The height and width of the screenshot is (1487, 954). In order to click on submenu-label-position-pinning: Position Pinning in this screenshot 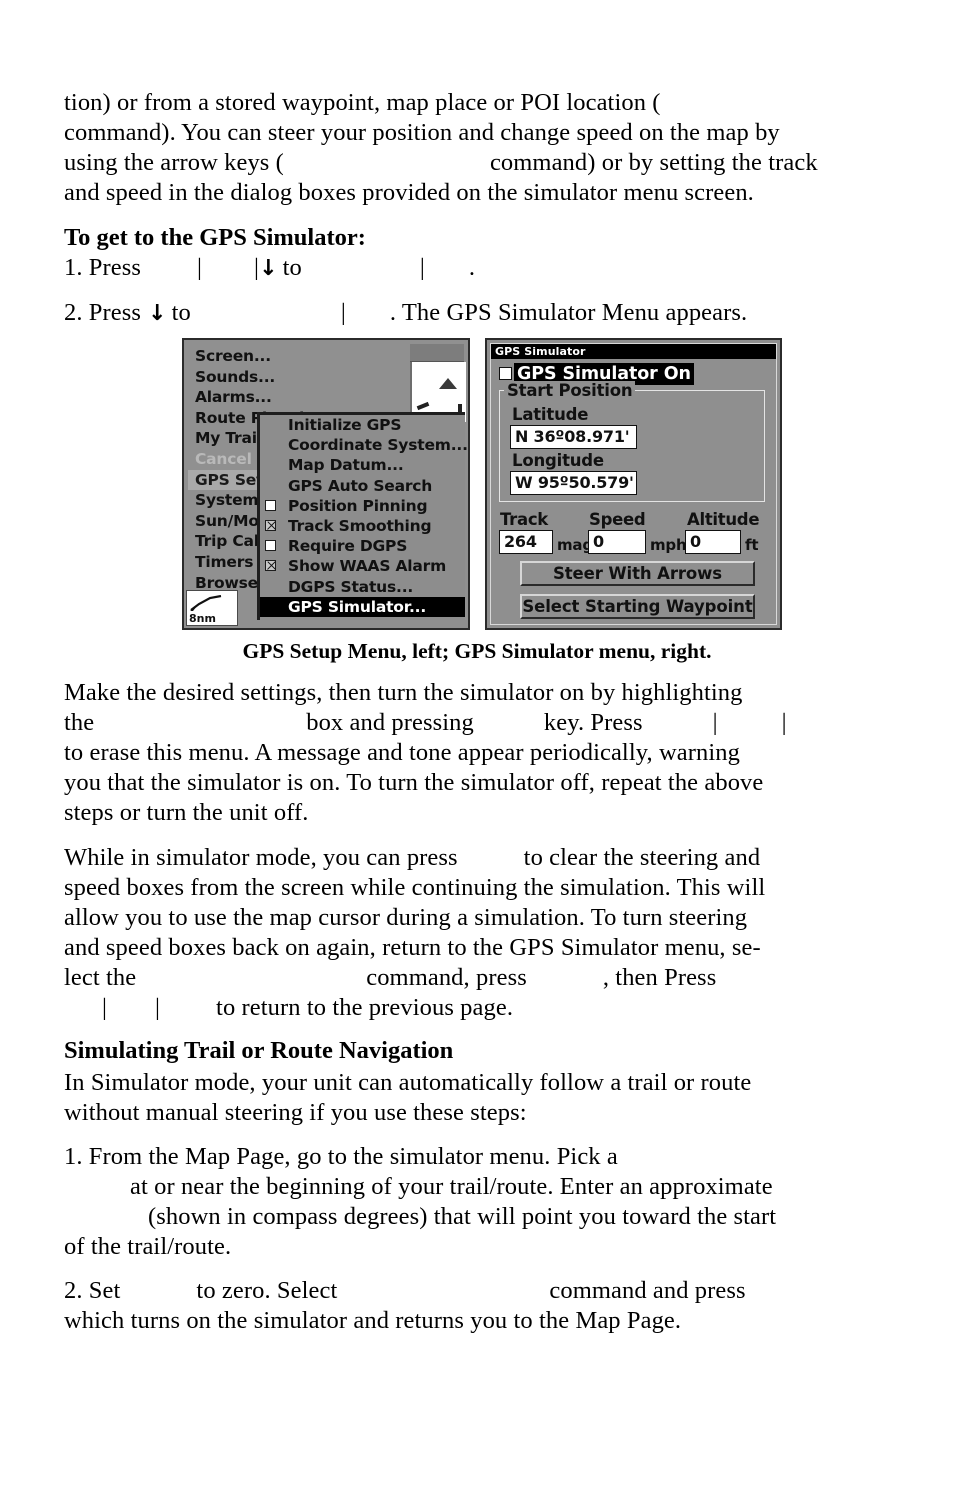, I will do `click(358, 505)`.